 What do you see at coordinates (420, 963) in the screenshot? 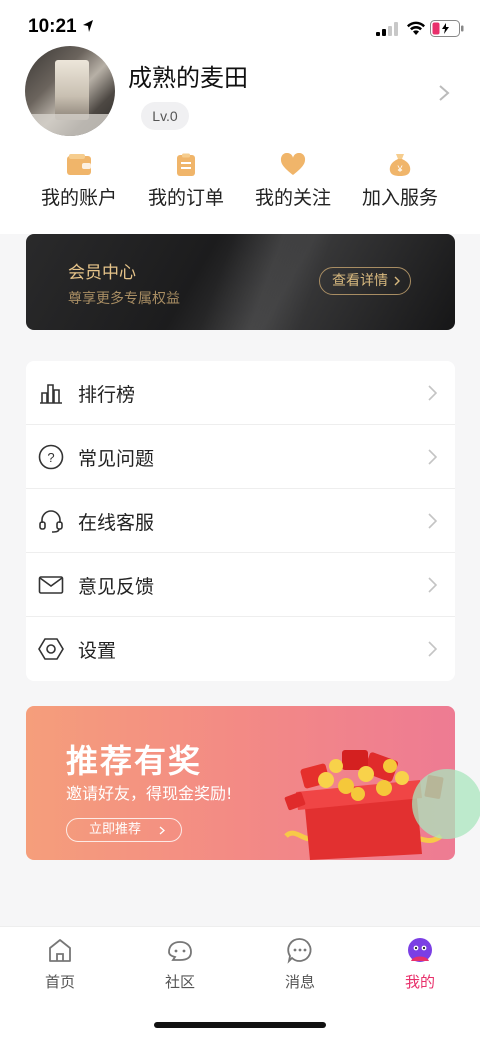
I see `tab-mine: 我的` at bounding box center [420, 963].